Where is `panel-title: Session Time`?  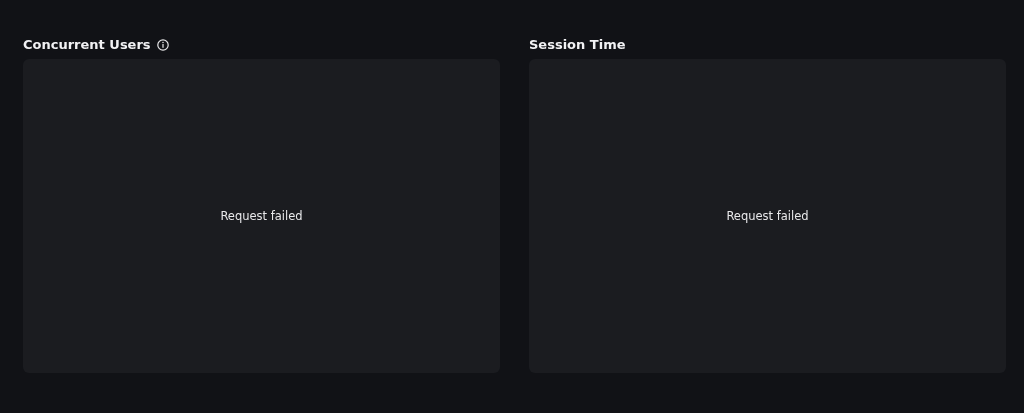 panel-title: Session Time is located at coordinates (577, 44).